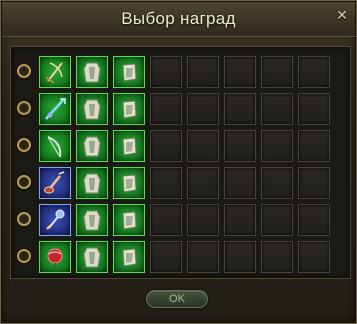 This screenshot has height=324, width=357. What do you see at coordinates (55, 257) in the screenshot?
I see `rose-icon` at bounding box center [55, 257].